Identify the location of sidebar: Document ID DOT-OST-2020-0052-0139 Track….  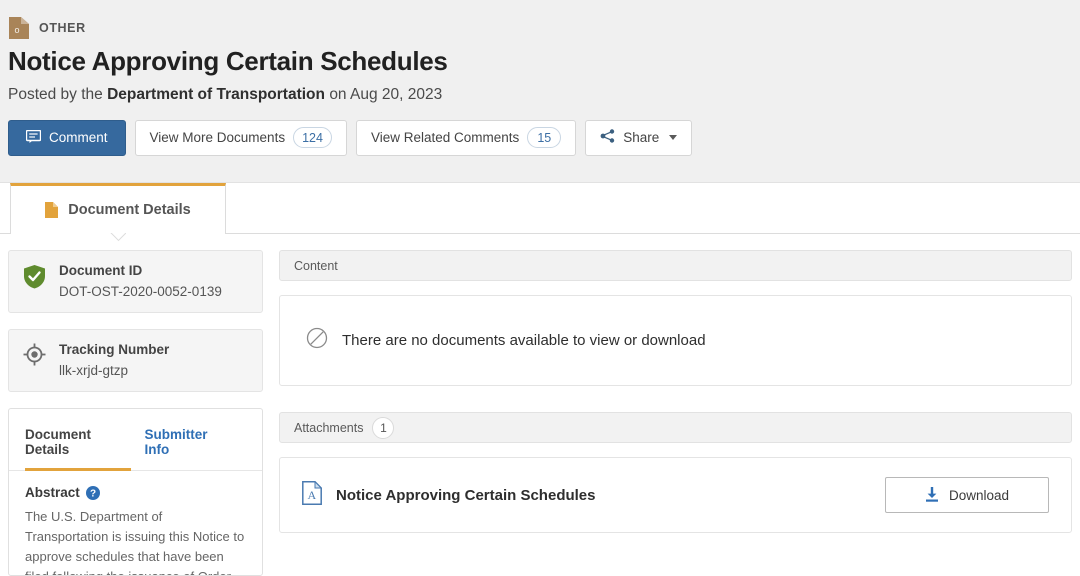
(135, 413).